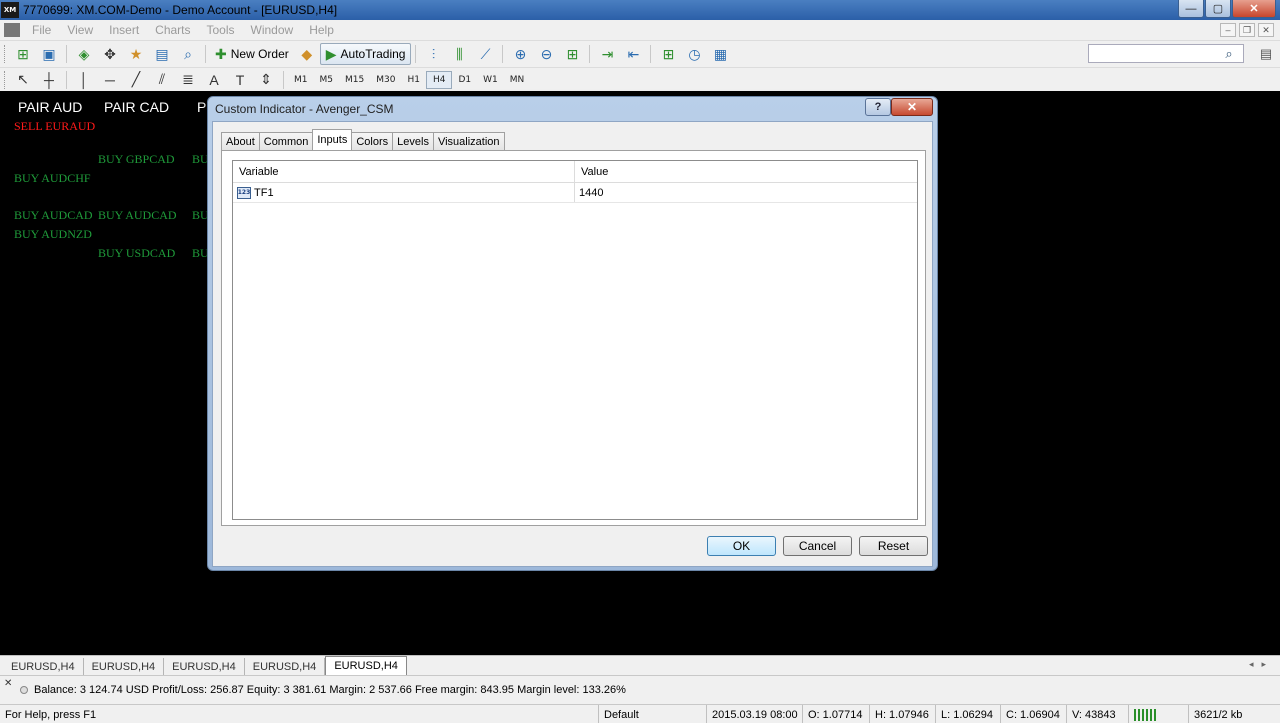  What do you see at coordinates (172, 30) in the screenshot?
I see `menu-charts: Charts` at bounding box center [172, 30].